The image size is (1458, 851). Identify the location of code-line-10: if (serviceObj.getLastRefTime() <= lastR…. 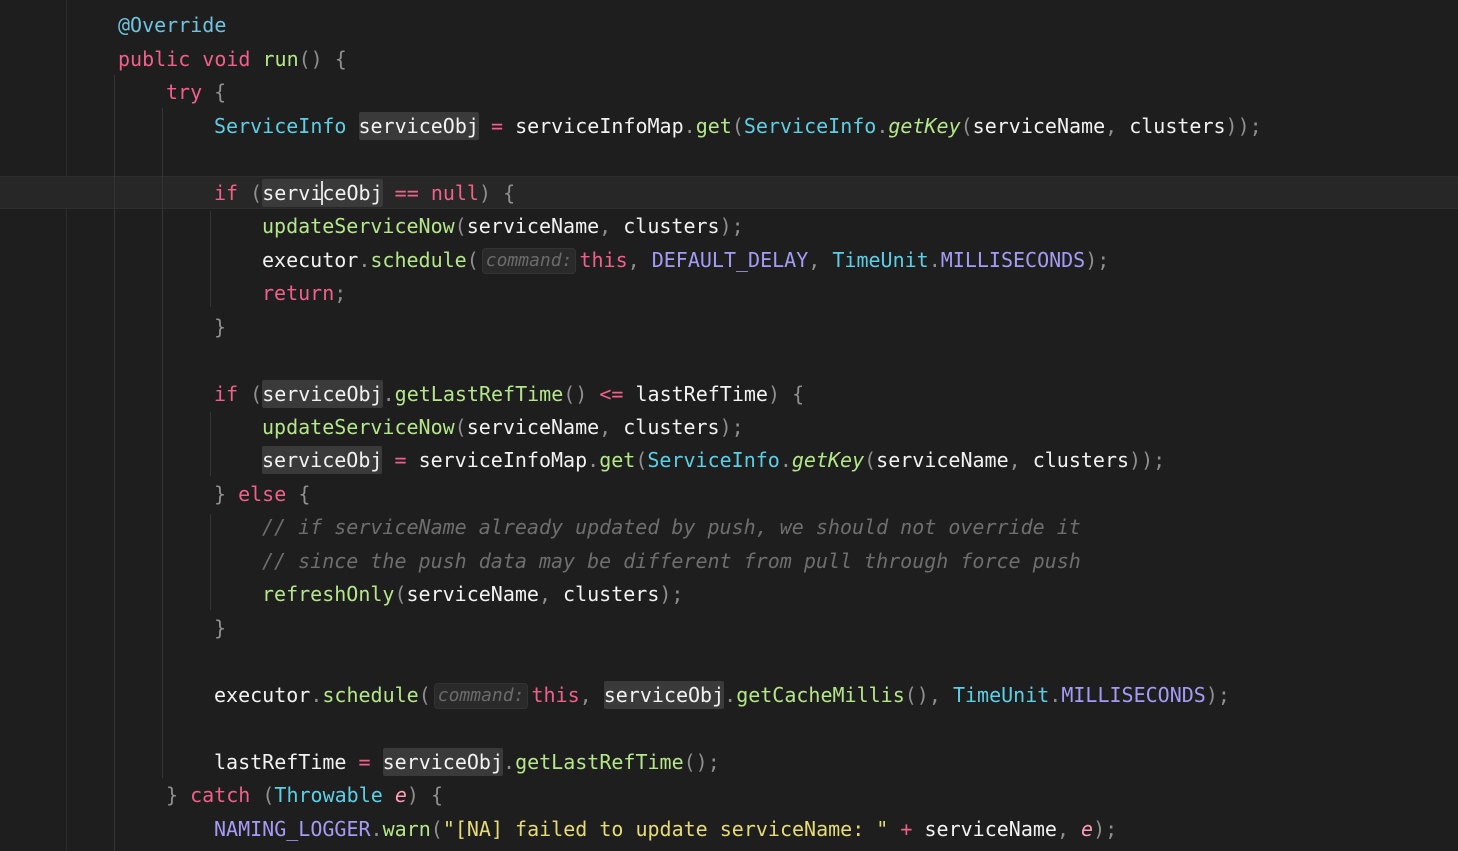
(509, 394).